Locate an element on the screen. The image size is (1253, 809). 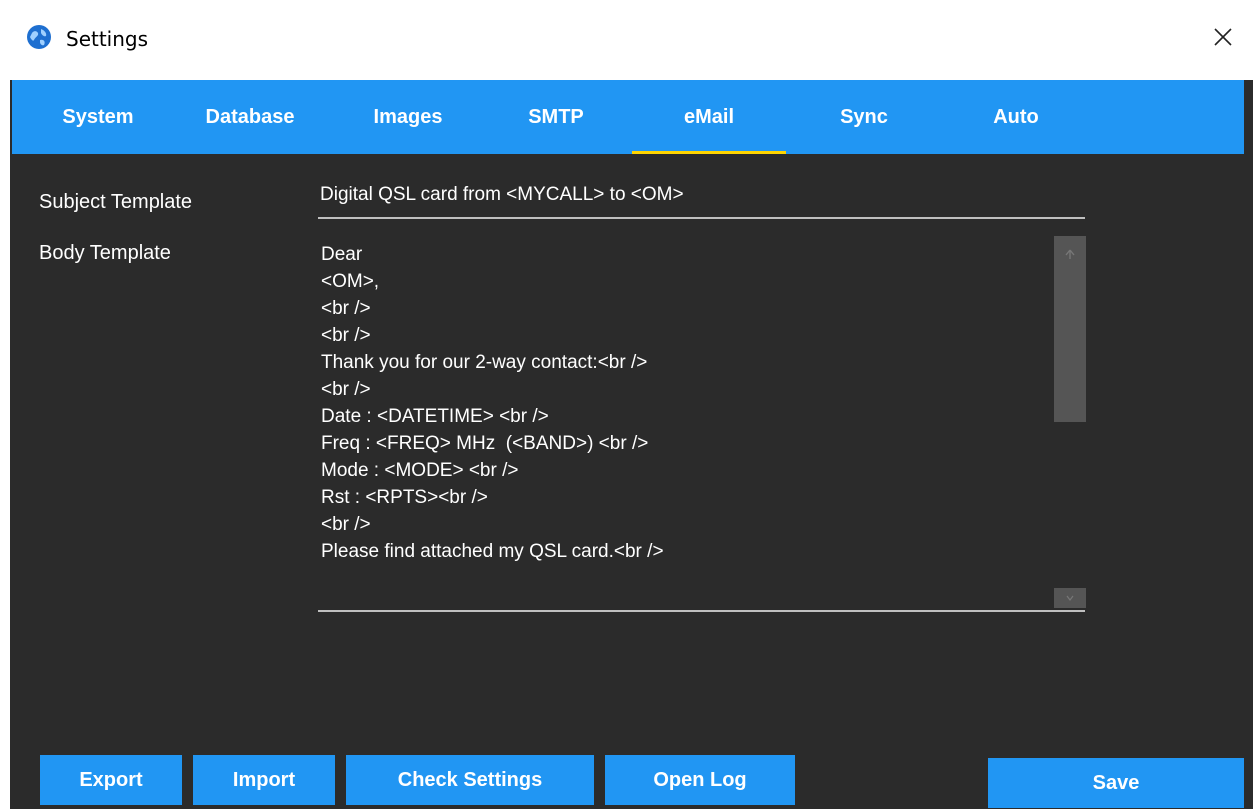
tab-images: Images is located at coordinates (408, 117).